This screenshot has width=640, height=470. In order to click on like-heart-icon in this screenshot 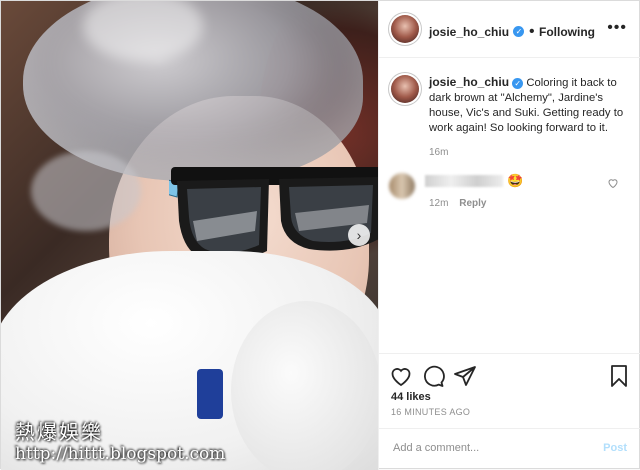, I will do `click(401, 376)`.